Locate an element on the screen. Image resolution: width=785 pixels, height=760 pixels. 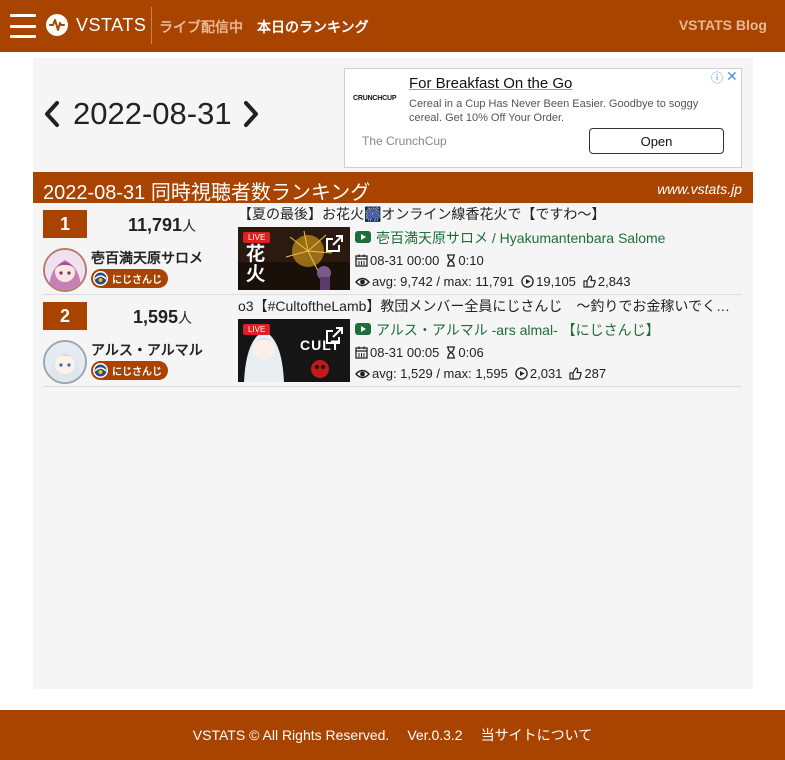
play-count: 2,031 is located at coordinates (546, 373).